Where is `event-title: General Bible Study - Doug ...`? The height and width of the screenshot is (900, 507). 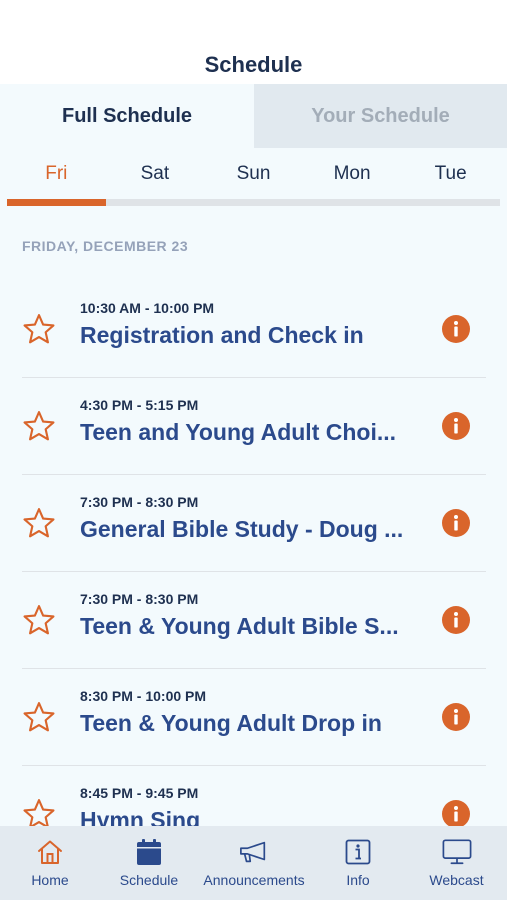 event-title: General Bible Study - Doug ... is located at coordinates (250, 529).